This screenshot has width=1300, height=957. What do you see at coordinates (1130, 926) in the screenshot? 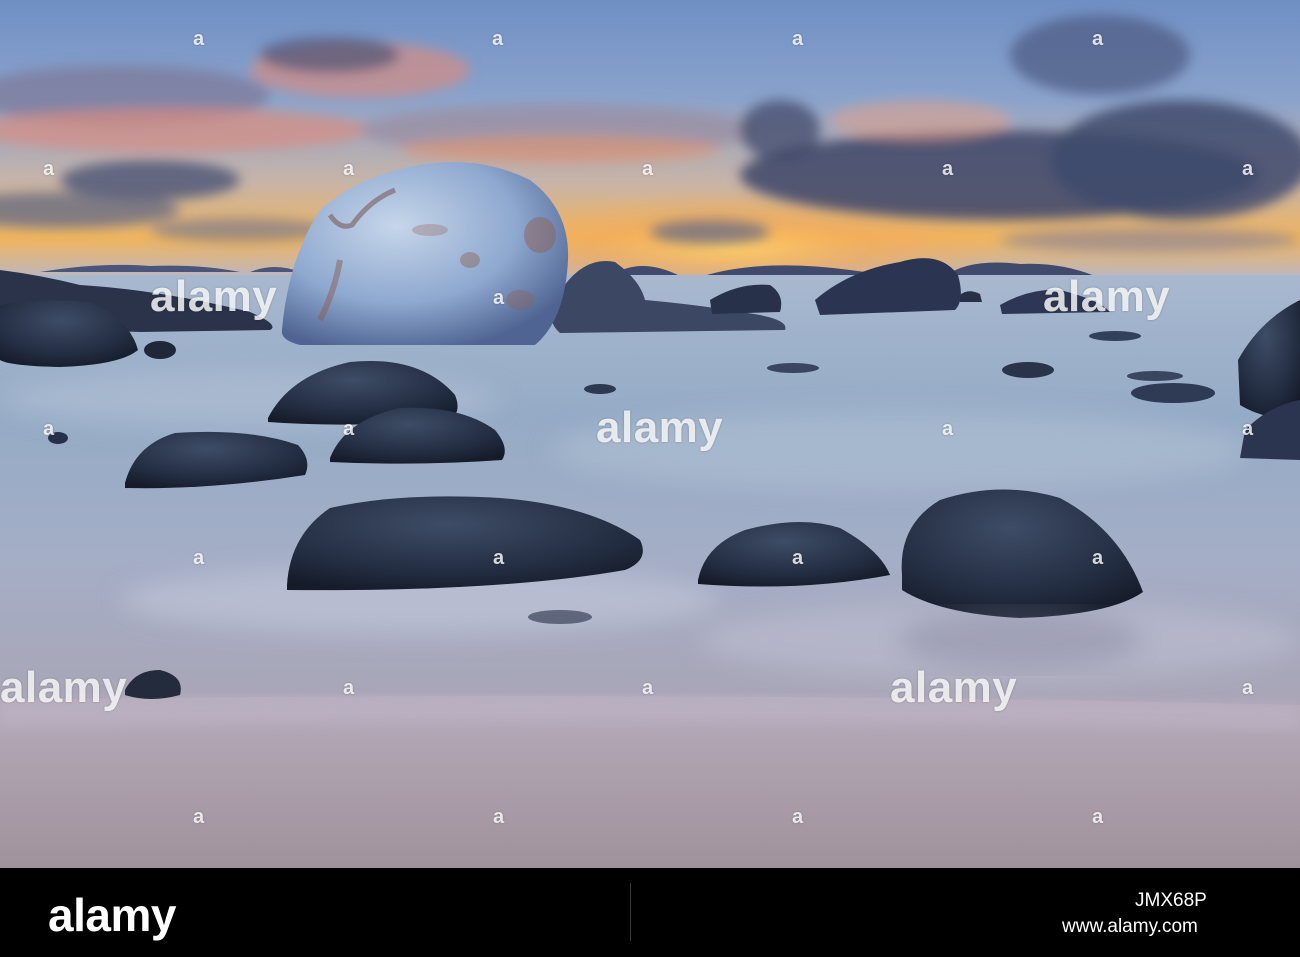
I see `site-url: www.alamy.com` at bounding box center [1130, 926].